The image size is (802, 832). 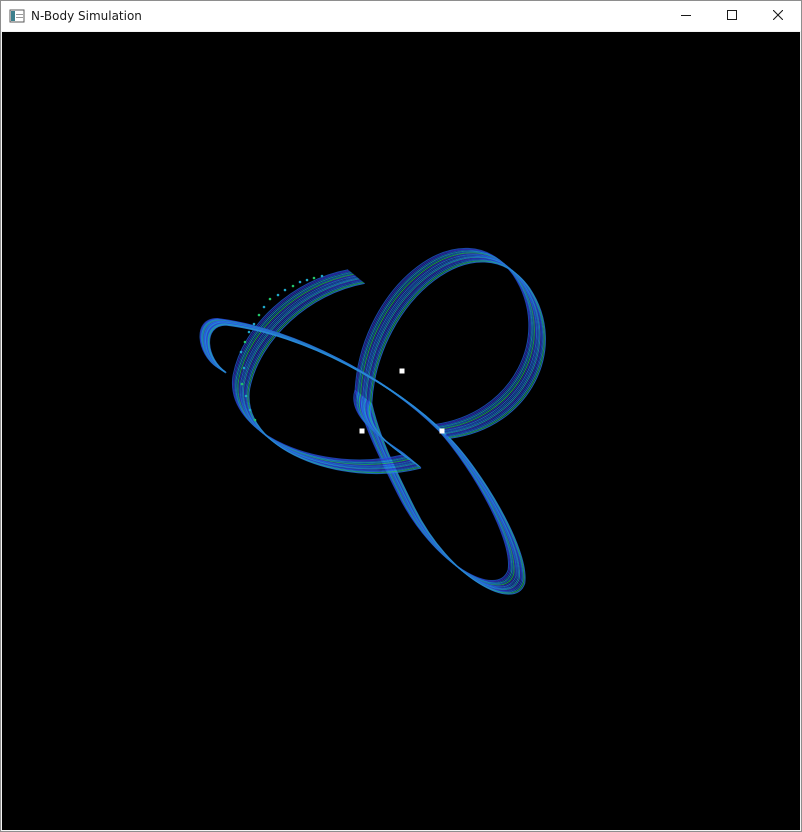 I want to click on close-button, so click(x=778, y=16).